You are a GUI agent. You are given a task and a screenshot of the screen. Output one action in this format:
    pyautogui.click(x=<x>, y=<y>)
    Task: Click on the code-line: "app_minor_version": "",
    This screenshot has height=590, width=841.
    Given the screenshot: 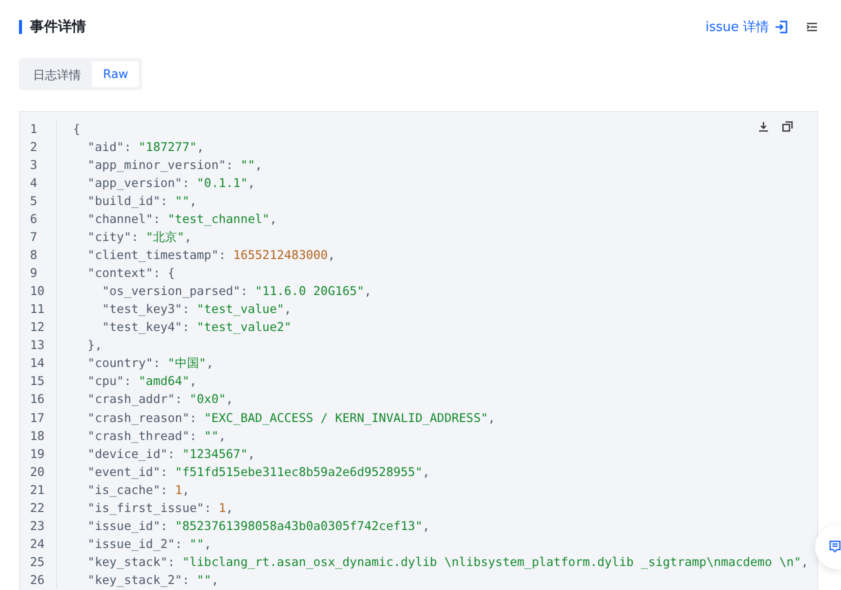 What is the action you would take?
    pyautogui.click(x=174, y=165)
    